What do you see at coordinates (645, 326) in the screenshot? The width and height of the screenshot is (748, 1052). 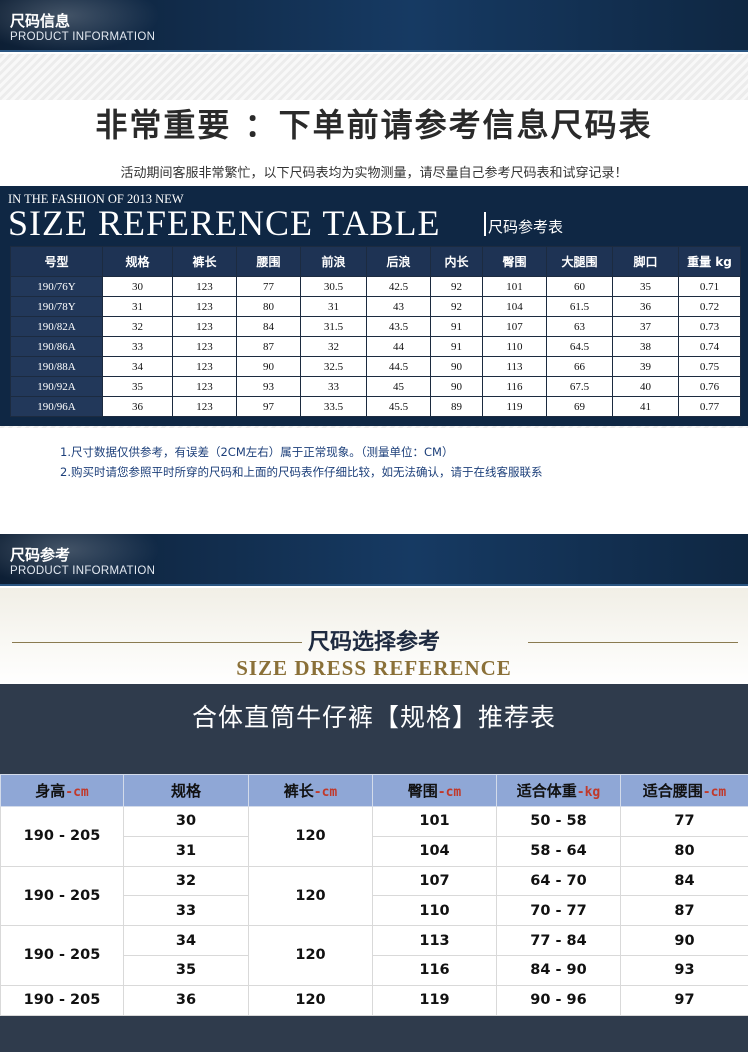 I see `spec-value-cell: 37` at bounding box center [645, 326].